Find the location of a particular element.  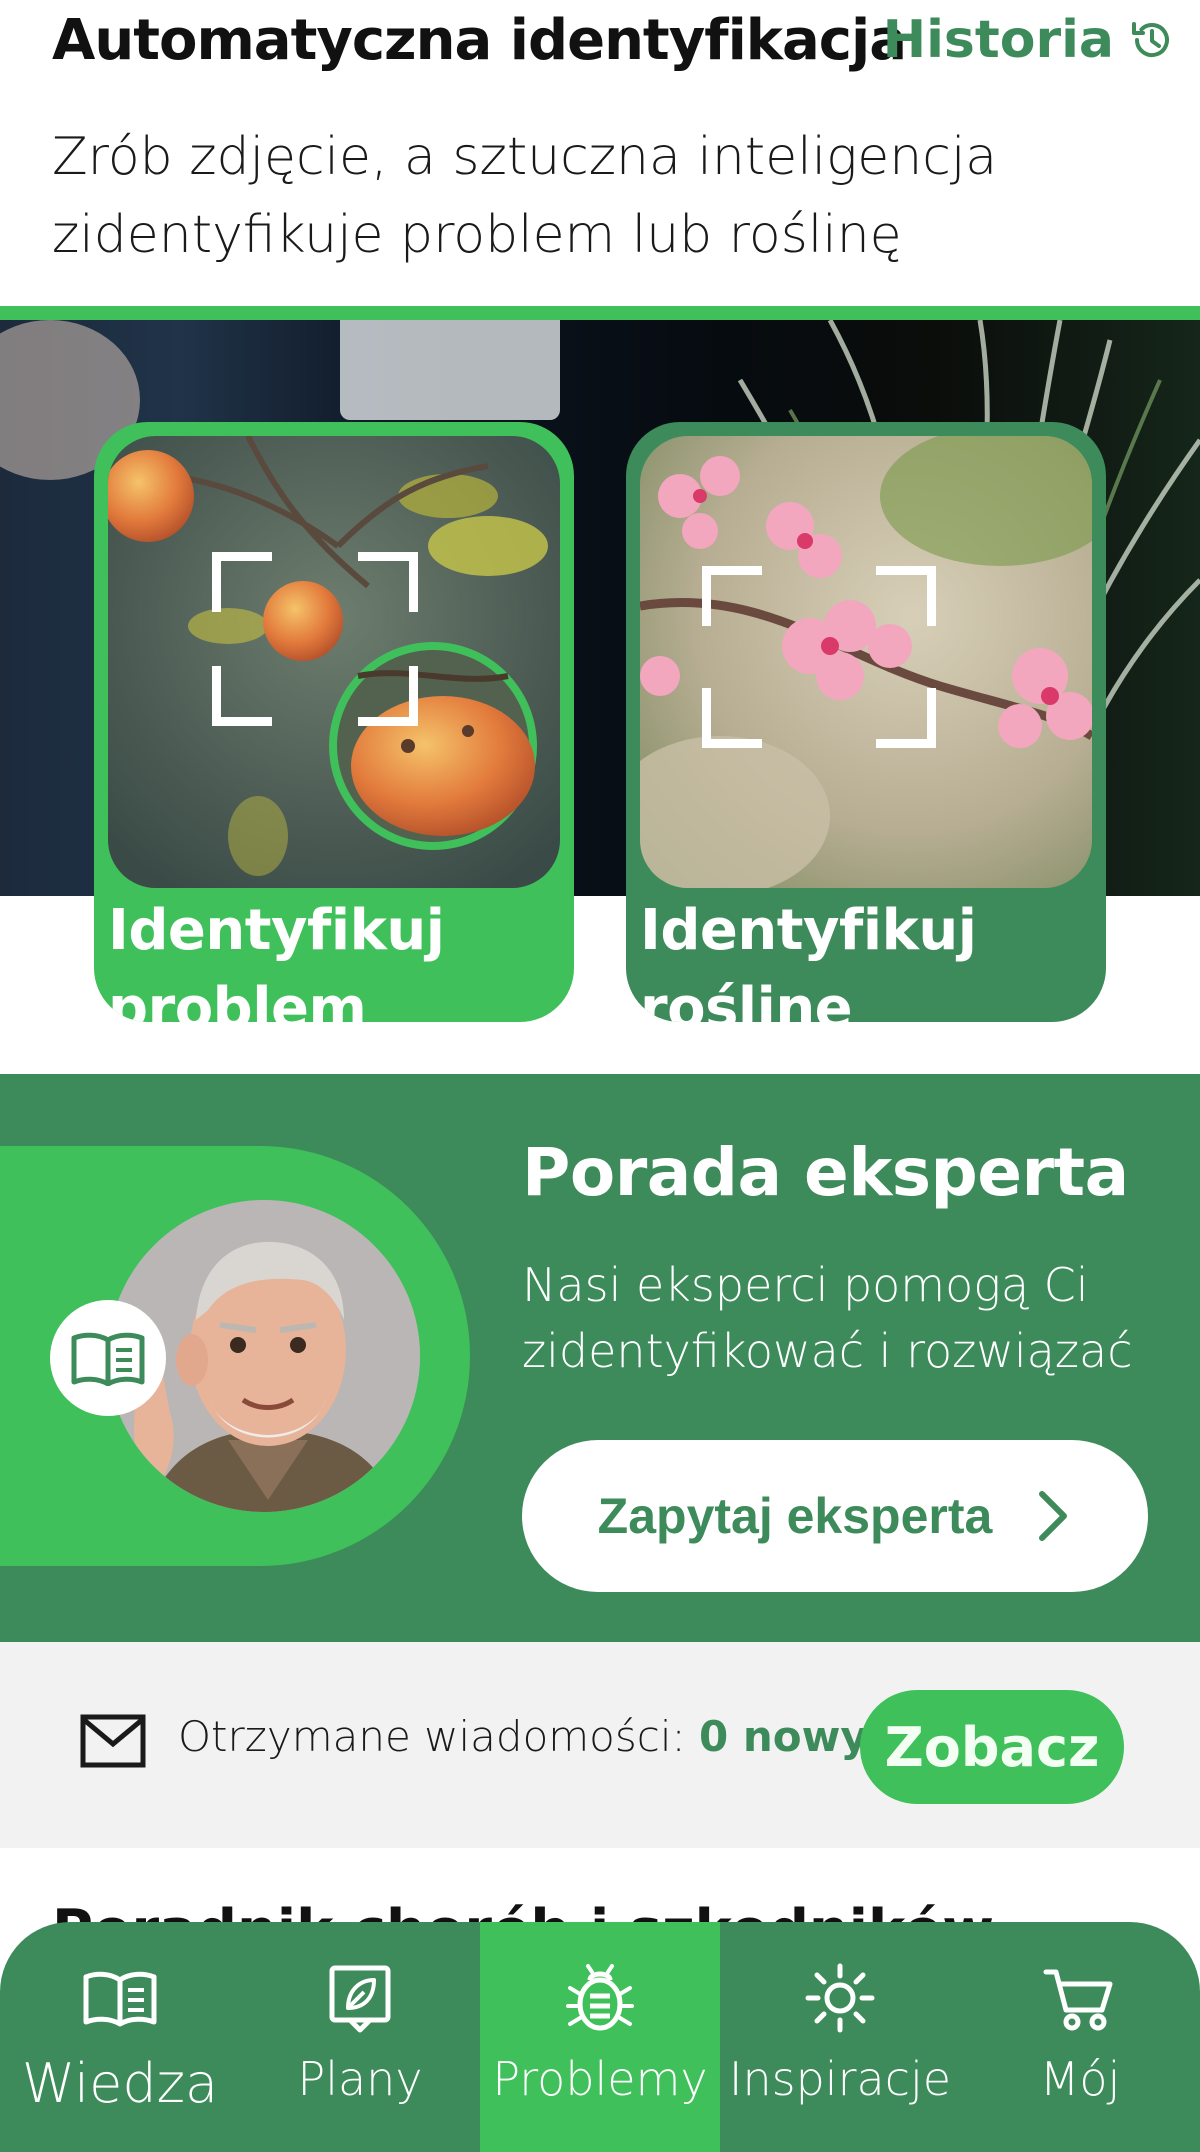

ask-expert-label: Zapytaj eksperta is located at coordinates (795, 1516).